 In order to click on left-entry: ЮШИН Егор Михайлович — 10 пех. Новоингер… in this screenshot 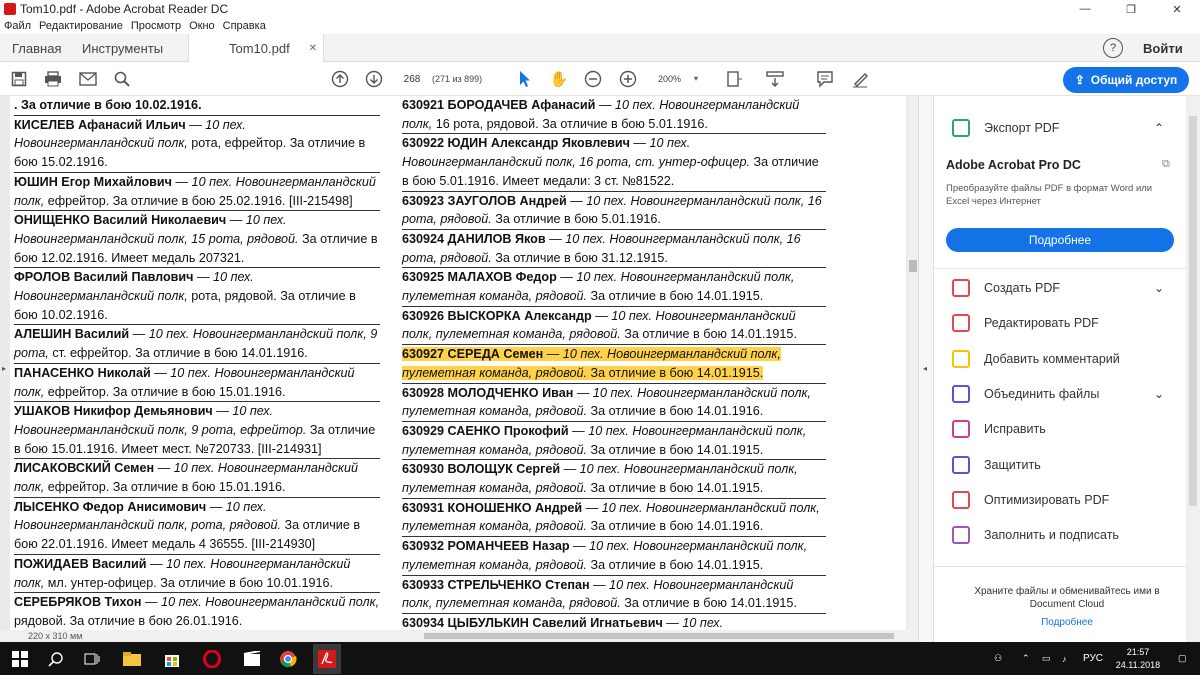, I will do `click(197, 192)`.